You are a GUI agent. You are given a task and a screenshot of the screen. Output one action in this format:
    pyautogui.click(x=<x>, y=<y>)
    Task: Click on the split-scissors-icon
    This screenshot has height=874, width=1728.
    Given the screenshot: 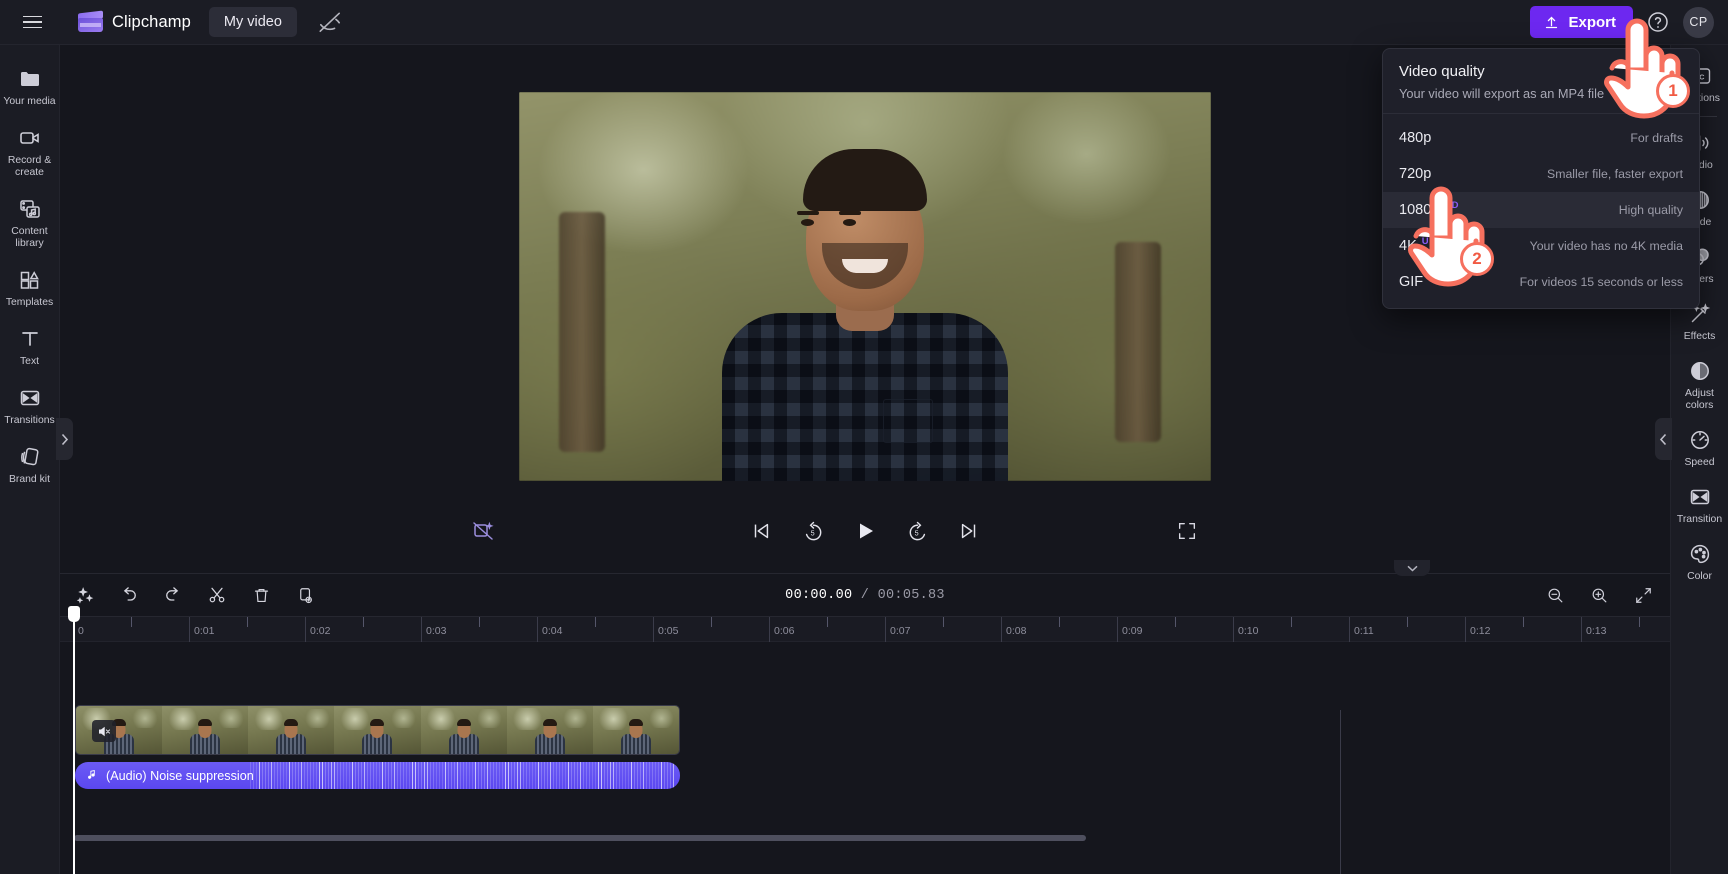 What is the action you would take?
    pyautogui.click(x=217, y=595)
    